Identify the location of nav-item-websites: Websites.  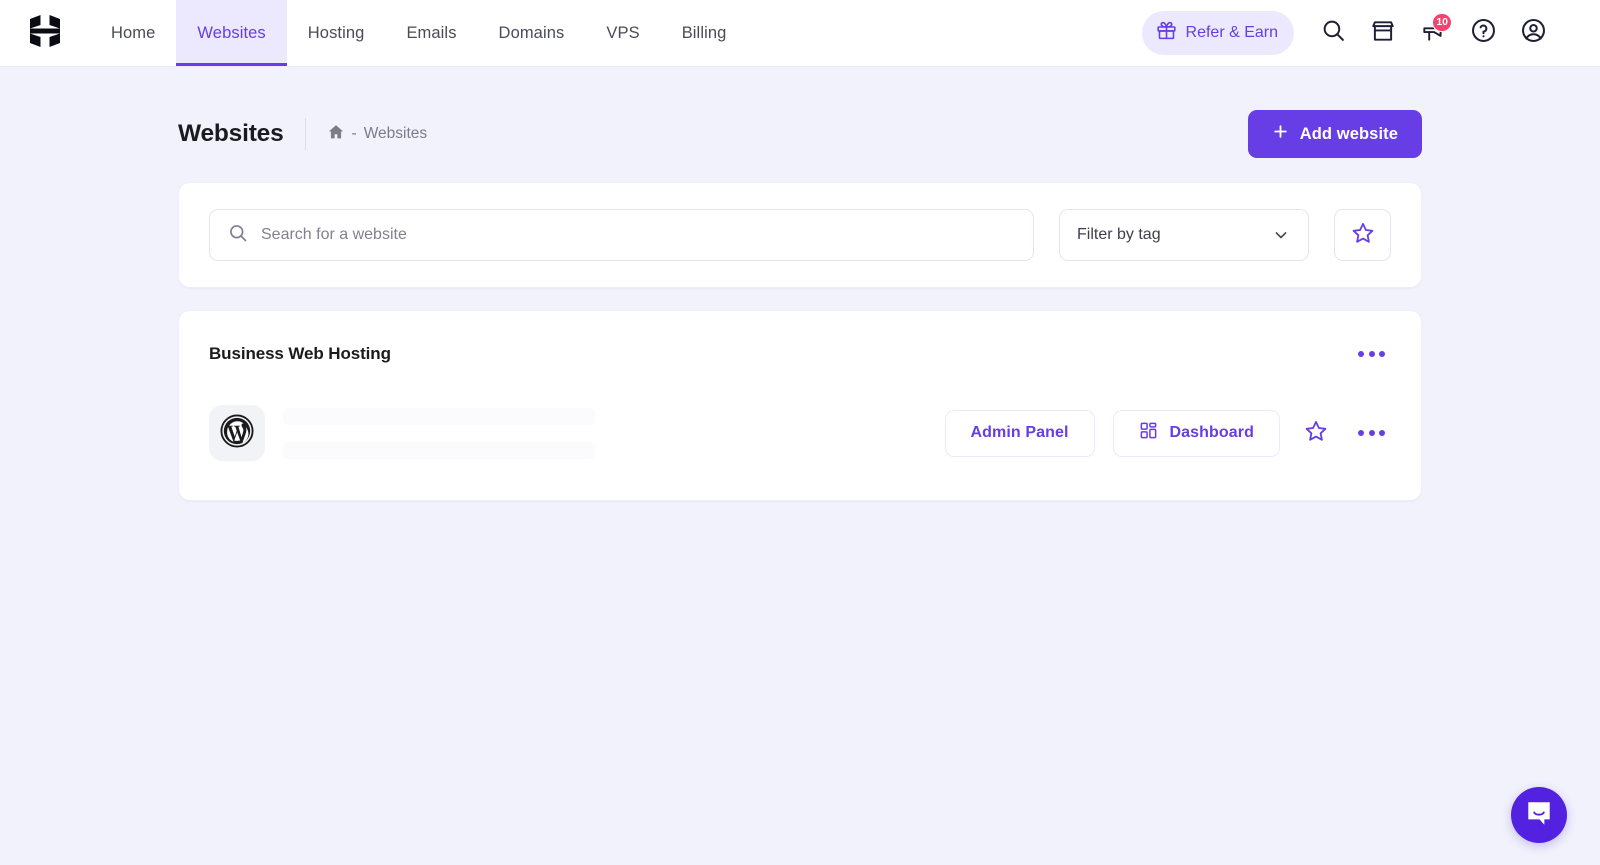
(232, 33).